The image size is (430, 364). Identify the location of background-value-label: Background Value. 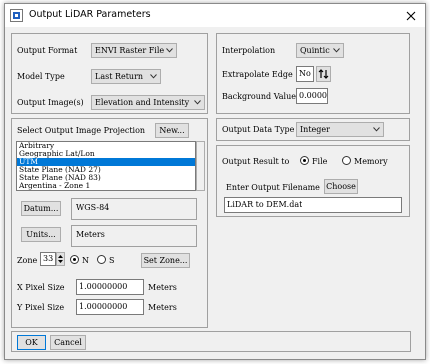
(259, 96).